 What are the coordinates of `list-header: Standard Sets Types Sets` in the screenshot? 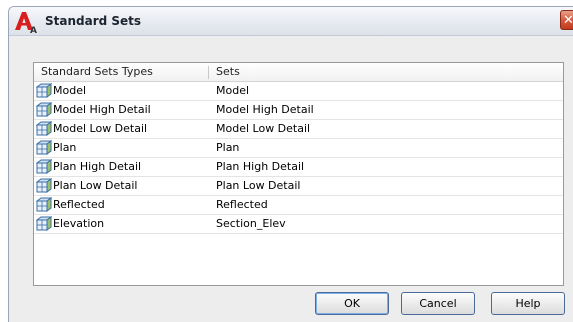 It's located at (298, 72).